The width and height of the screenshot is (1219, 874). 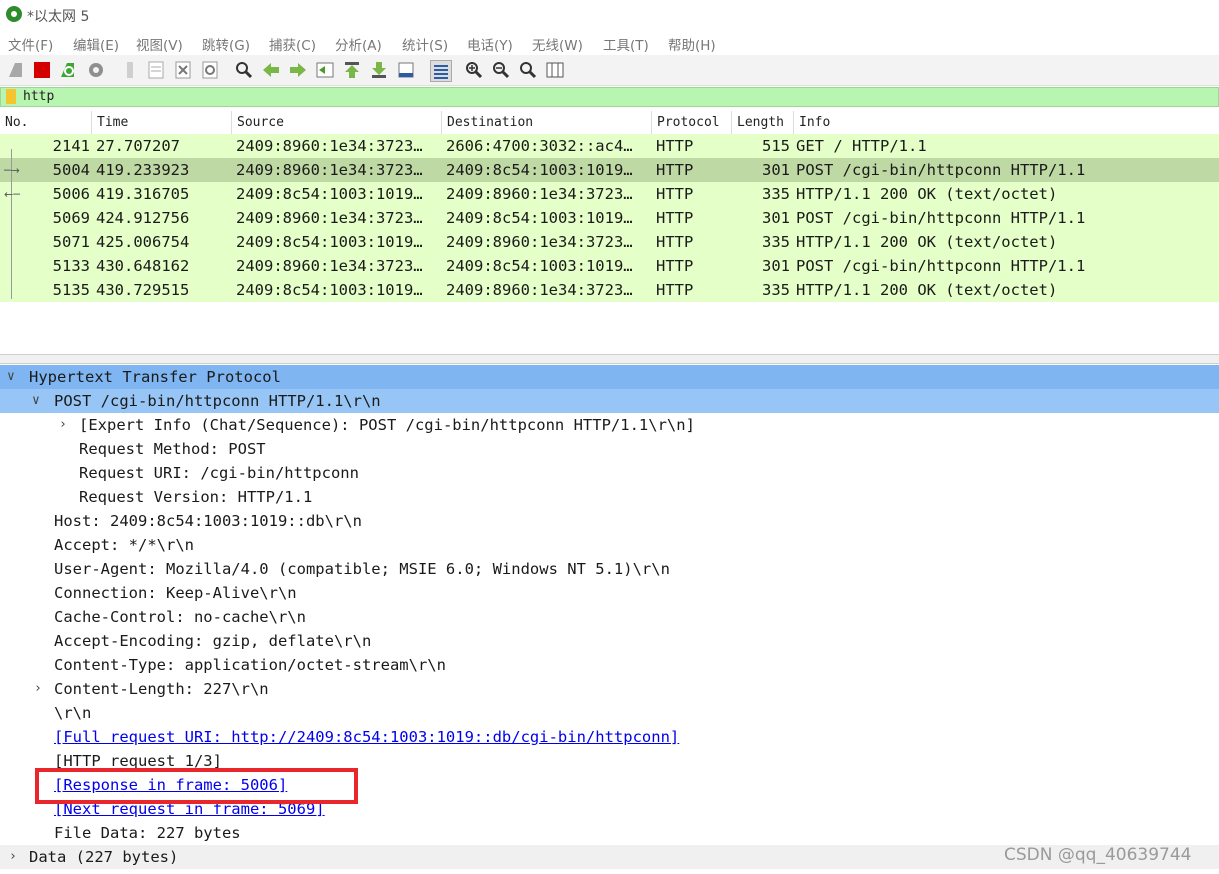 What do you see at coordinates (162, 122) in the screenshot?
I see `column-header-time: Time` at bounding box center [162, 122].